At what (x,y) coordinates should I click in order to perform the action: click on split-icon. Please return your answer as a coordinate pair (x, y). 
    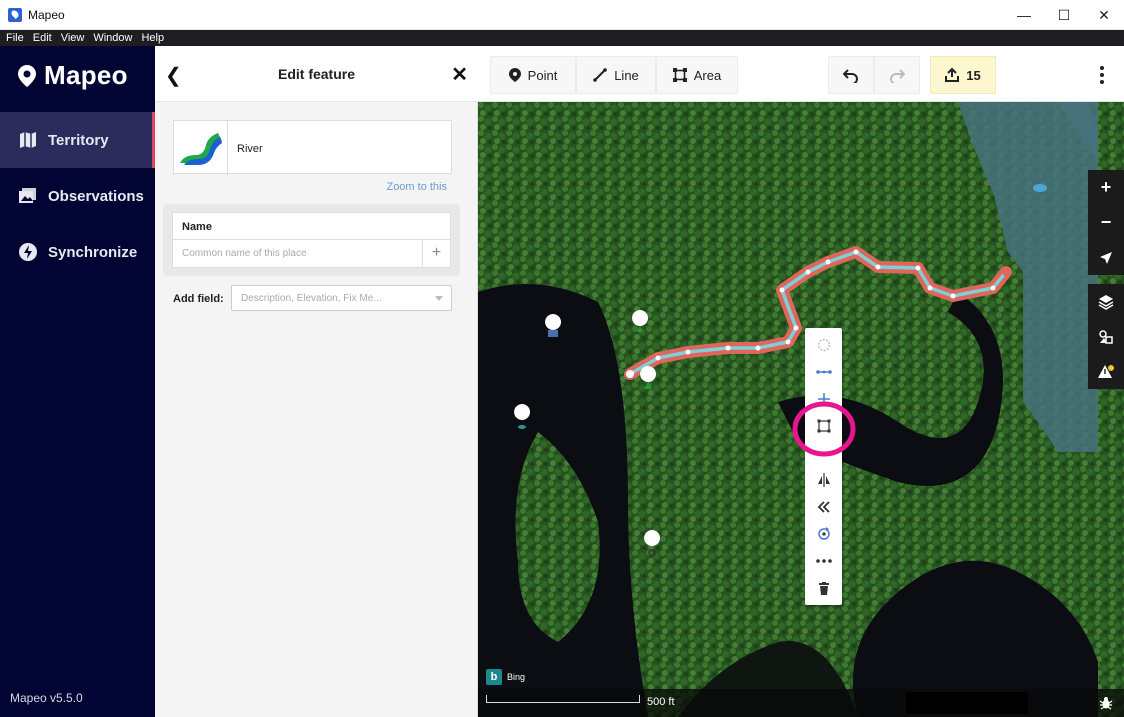
    Looking at the image, I should click on (823, 561).